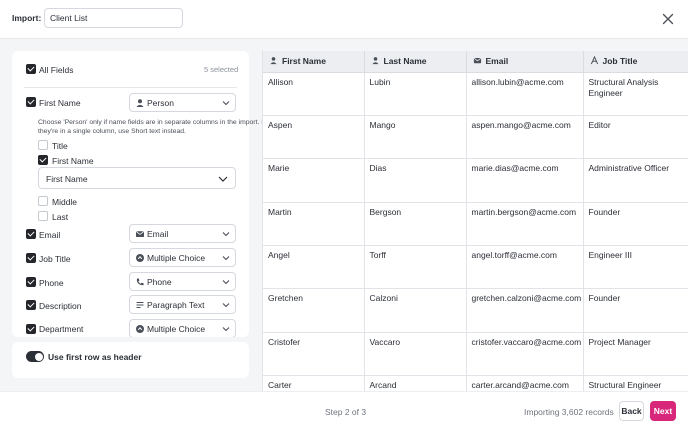 The width and height of the screenshot is (688, 430). Describe the element at coordinates (65, 202) in the screenshot. I see `subfield-middle-label: Middle` at that location.